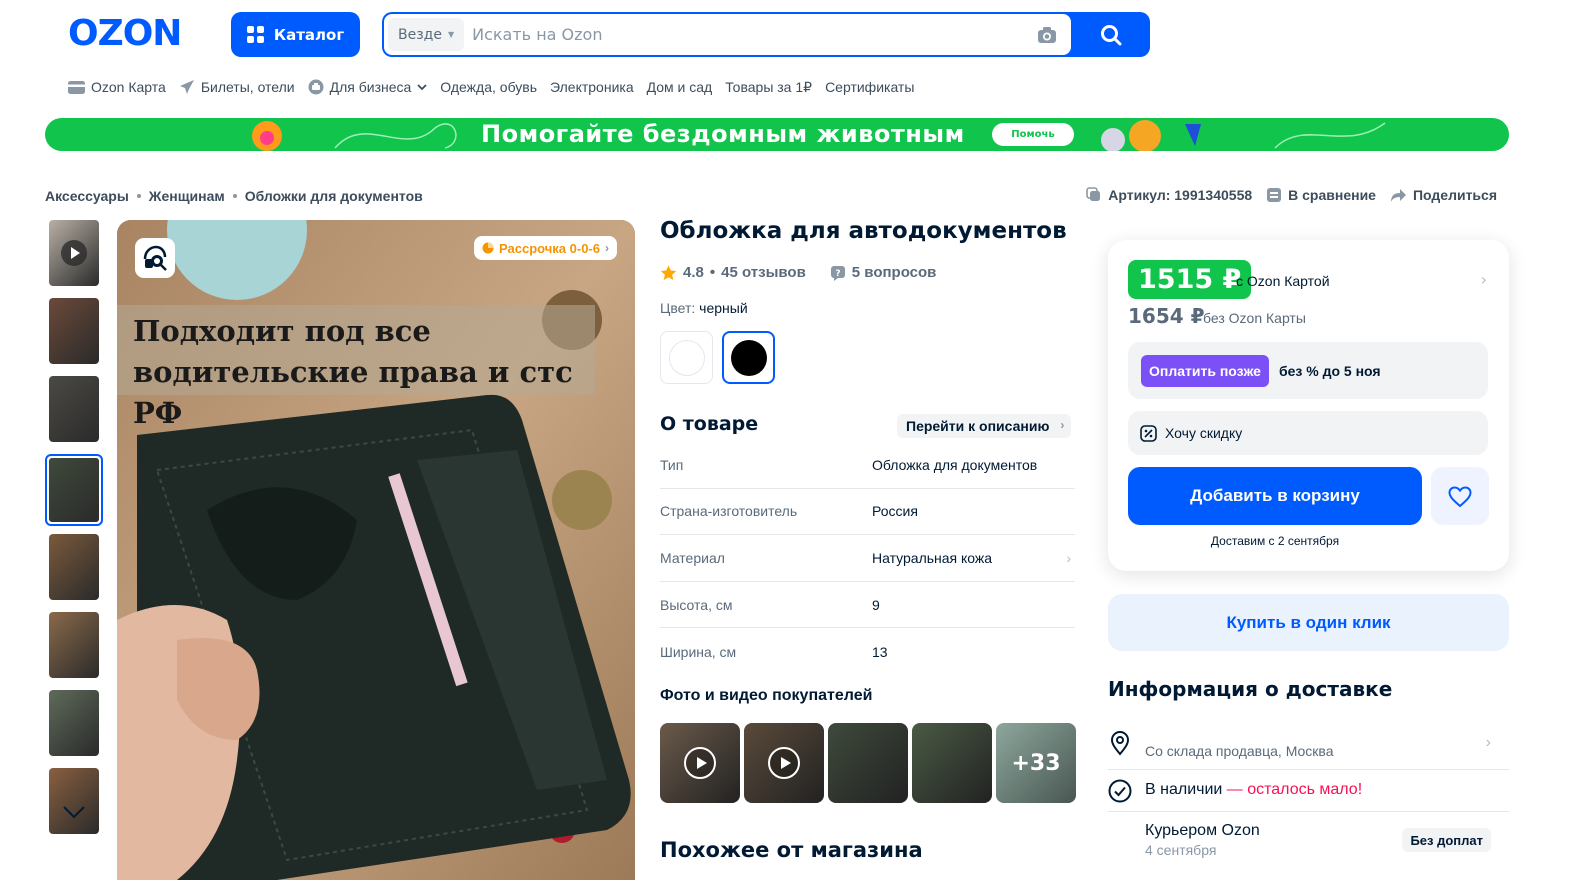 The width and height of the screenshot is (1577, 880). I want to click on question-icon: ?, so click(837, 273).